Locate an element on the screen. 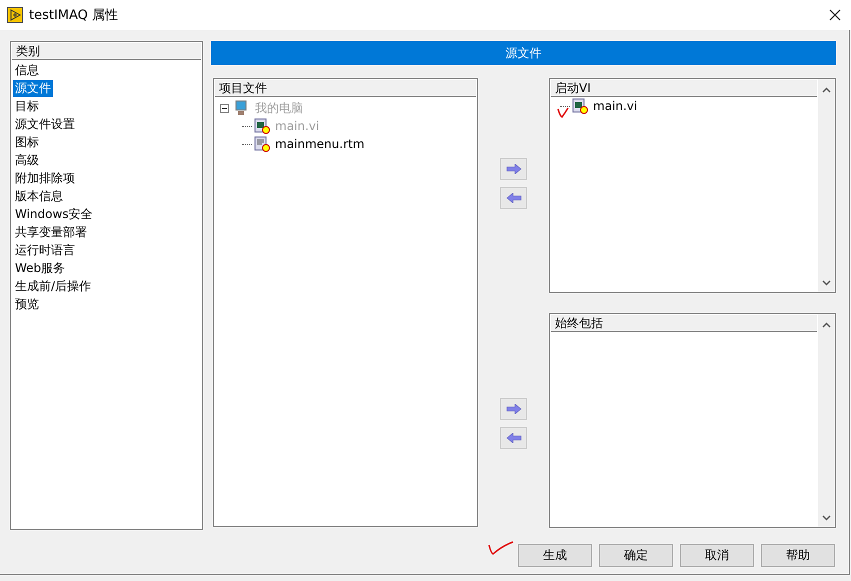  dialog-button: 确定 is located at coordinates (636, 555).